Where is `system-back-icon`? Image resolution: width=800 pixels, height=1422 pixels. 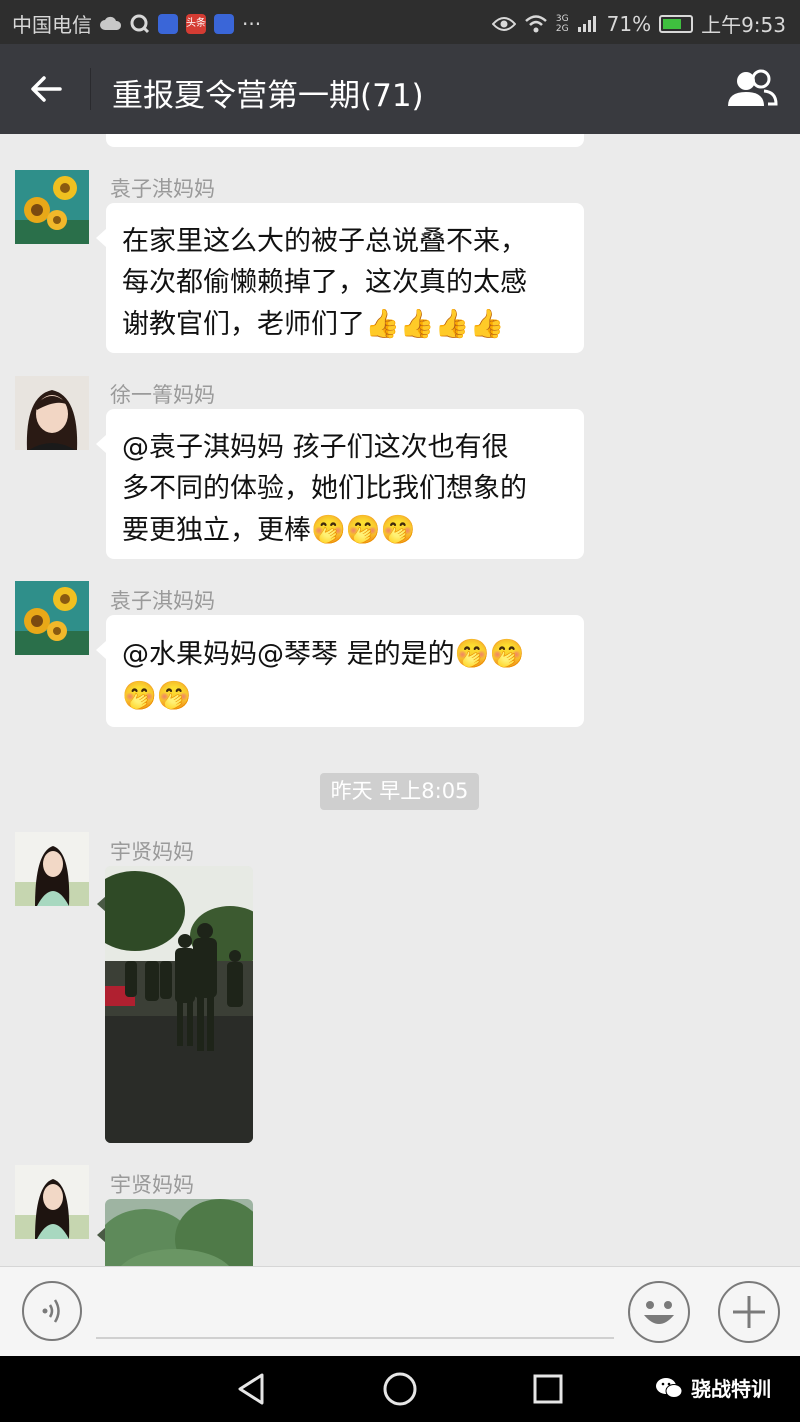 system-back-icon is located at coordinates (251, 1389).